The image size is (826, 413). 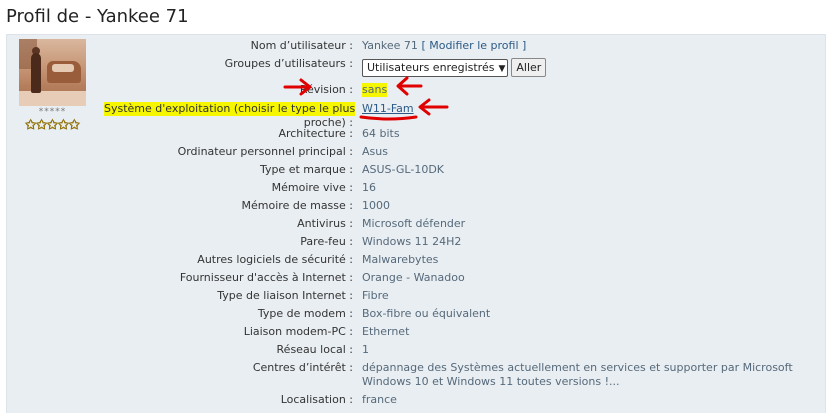 What do you see at coordinates (266, 277) in the screenshot?
I see `isp-label: Fournisseur d'accès à Internet :` at bounding box center [266, 277].